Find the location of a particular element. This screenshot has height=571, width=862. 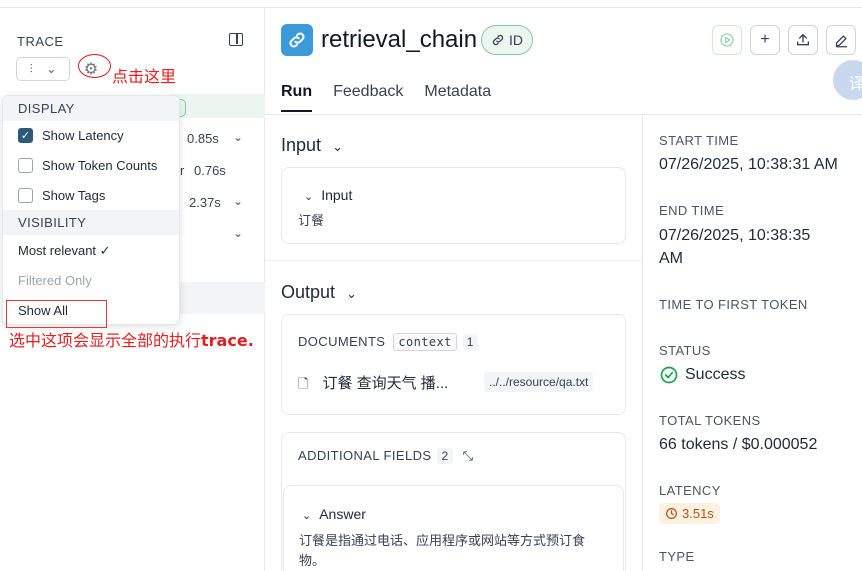

context-chip: context is located at coordinates (425, 342).